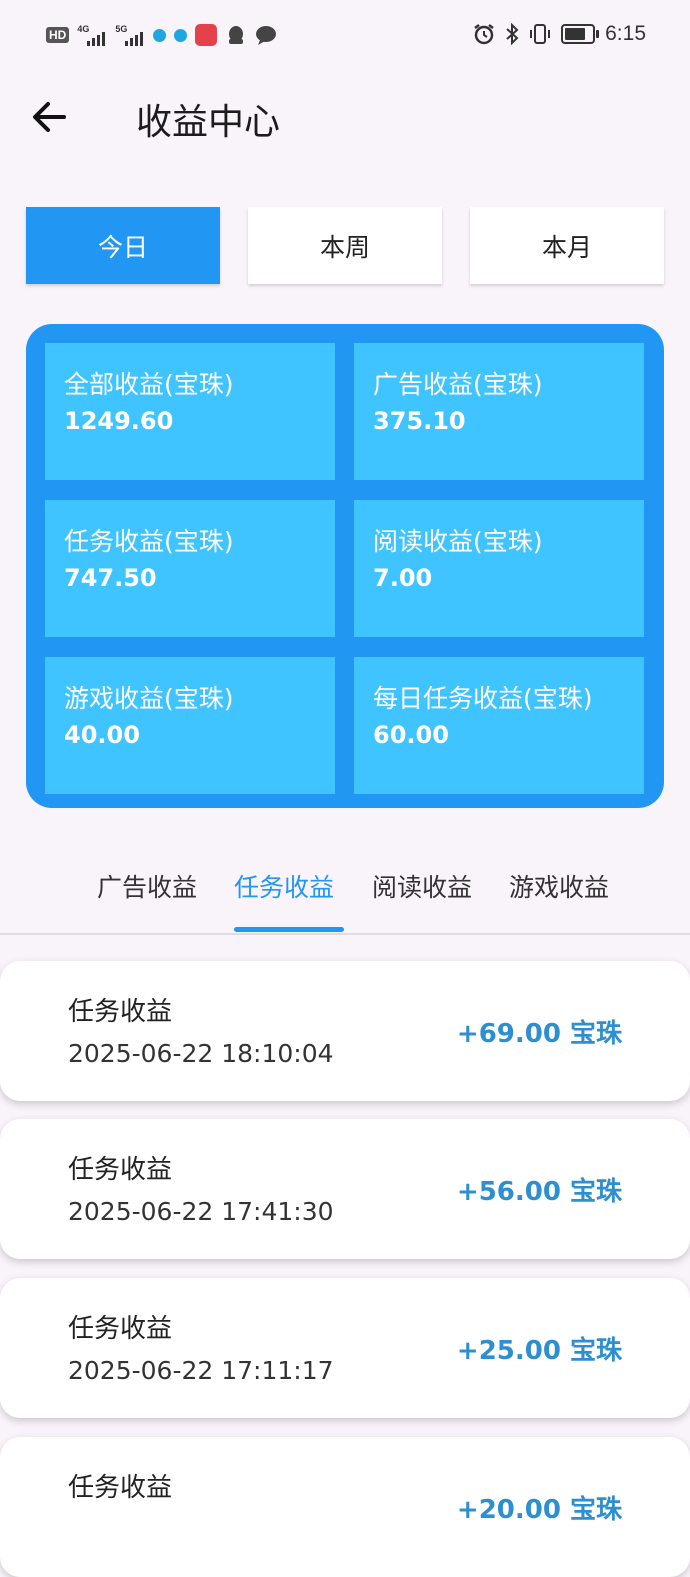  What do you see at coordinates (119, 421) in the screenshot?
I see `stat-value: 1249.60` at bounding box center [119, 421].